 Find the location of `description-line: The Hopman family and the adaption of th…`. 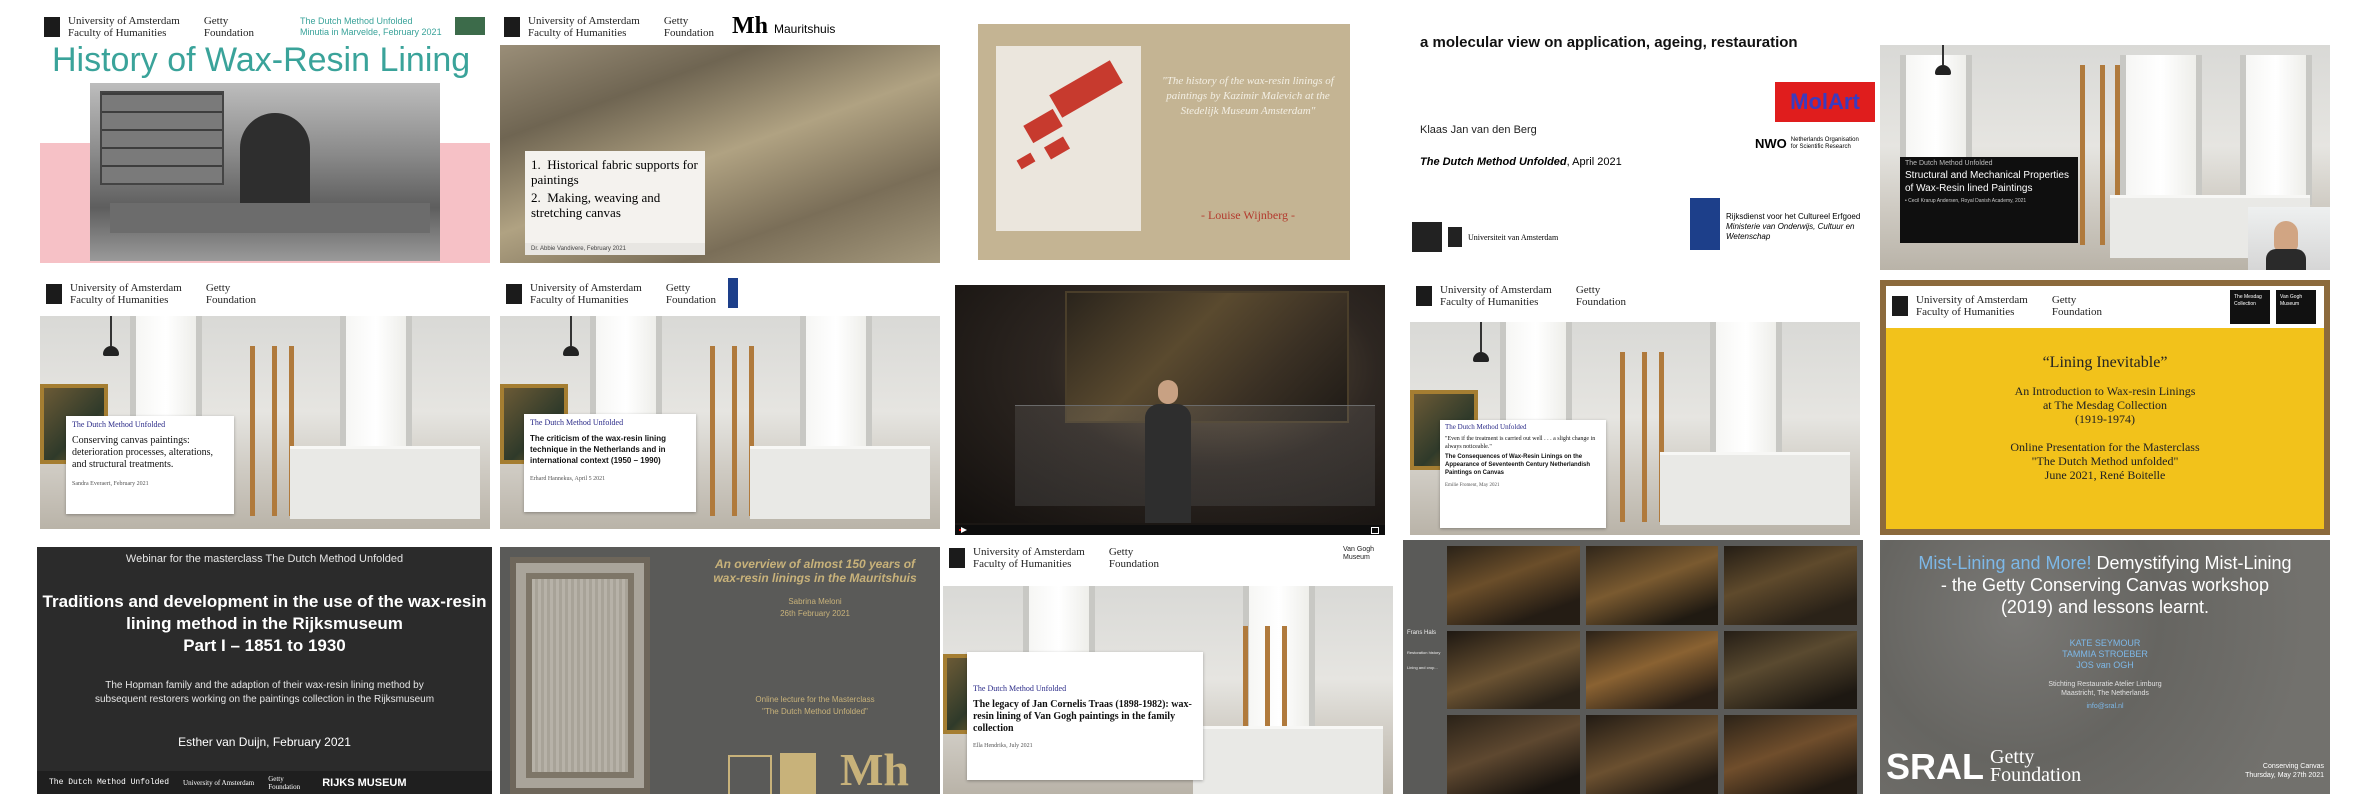

description-line: The Hopman family and the adaption of th… is located at coordinates (264, 685).